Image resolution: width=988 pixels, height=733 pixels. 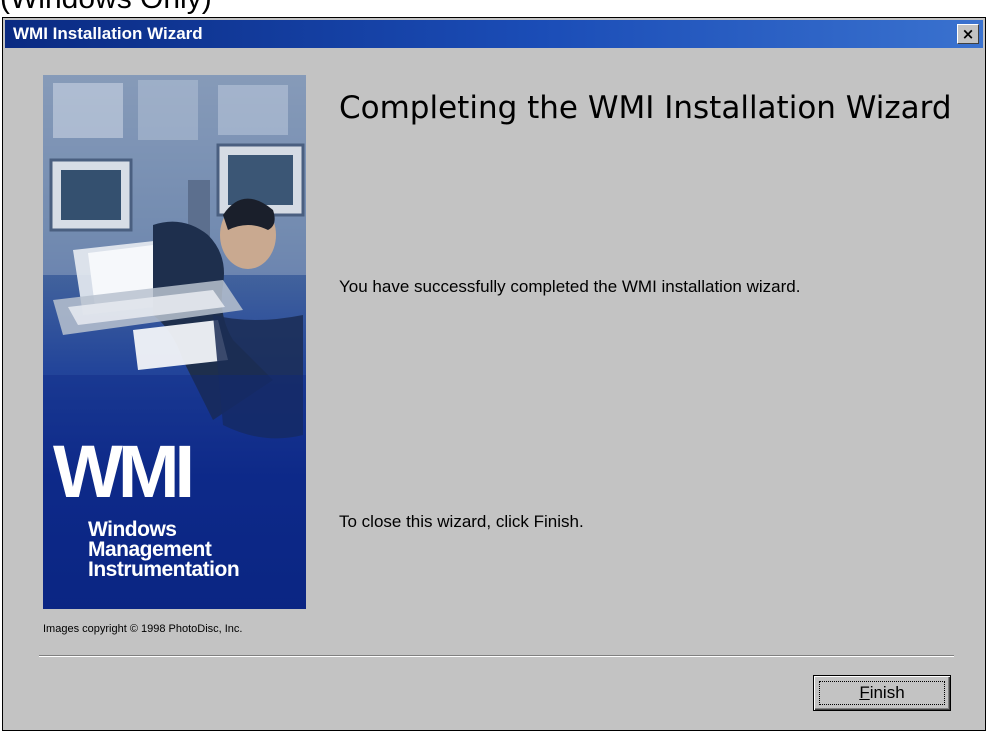 What do you see at coordinates (164, 569) in the screenshot?
I see `wmi-subtitle-line: Instrumentation` at bounding box center [164, 569].